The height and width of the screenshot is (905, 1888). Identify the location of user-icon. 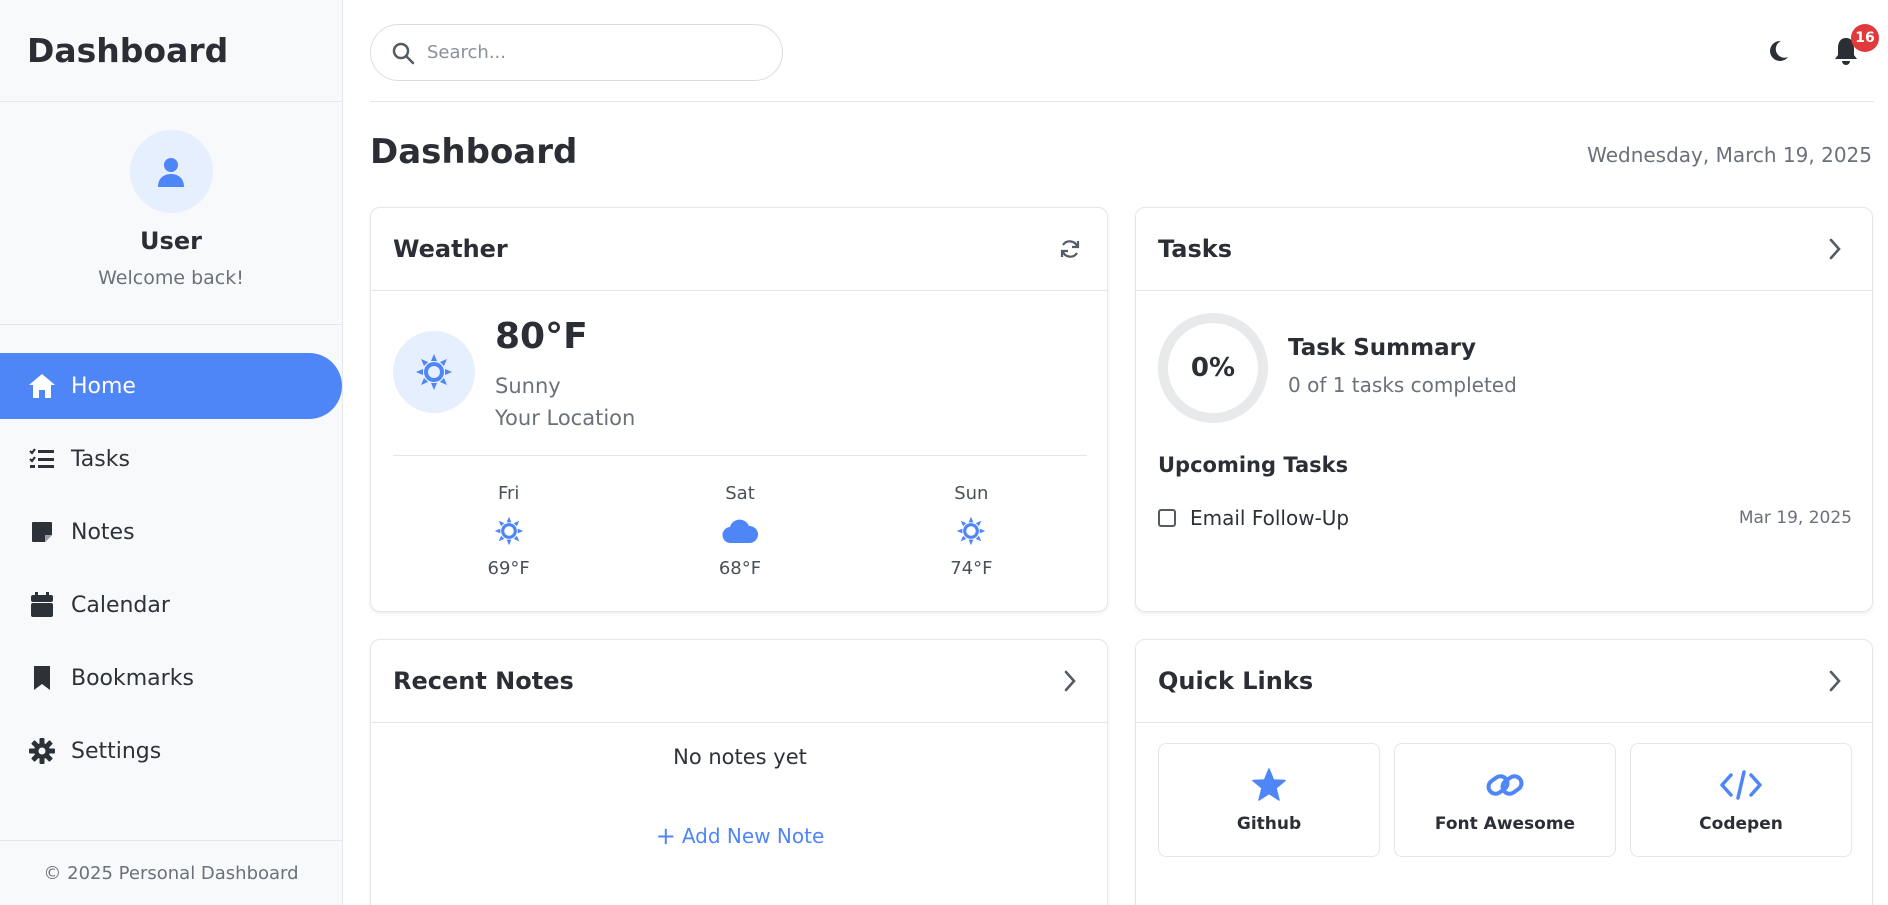
(171, 172).